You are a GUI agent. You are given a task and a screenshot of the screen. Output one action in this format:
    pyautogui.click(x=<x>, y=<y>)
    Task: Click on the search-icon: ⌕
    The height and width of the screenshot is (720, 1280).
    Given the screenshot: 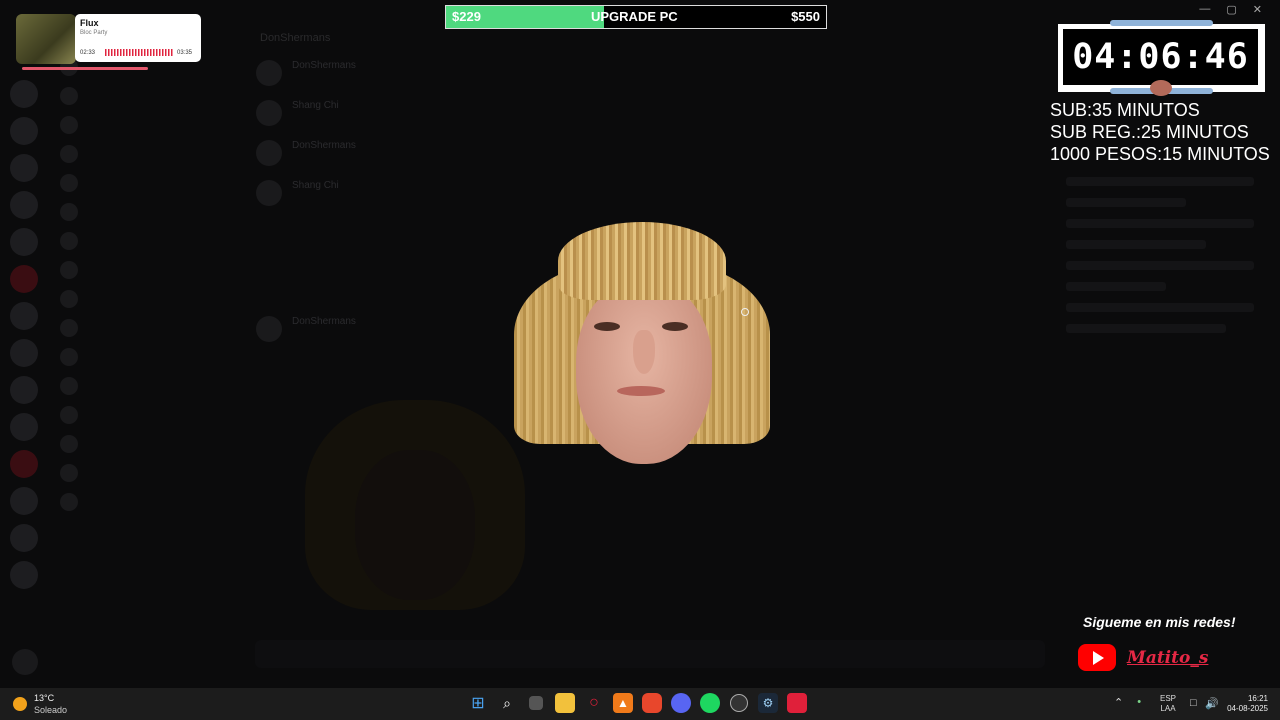 What is the action you would take?
    pyautogui.click(x=507, y=703)
    